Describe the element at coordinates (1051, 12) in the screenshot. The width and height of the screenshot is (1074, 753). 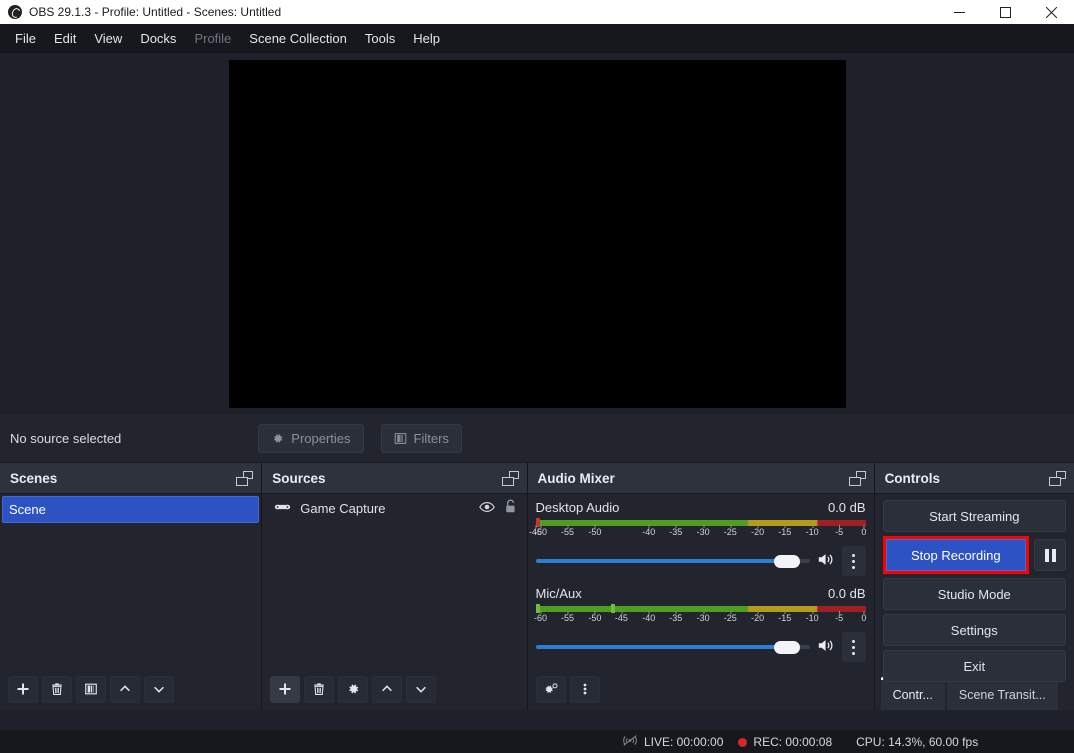
I see `close-icon` at that location.